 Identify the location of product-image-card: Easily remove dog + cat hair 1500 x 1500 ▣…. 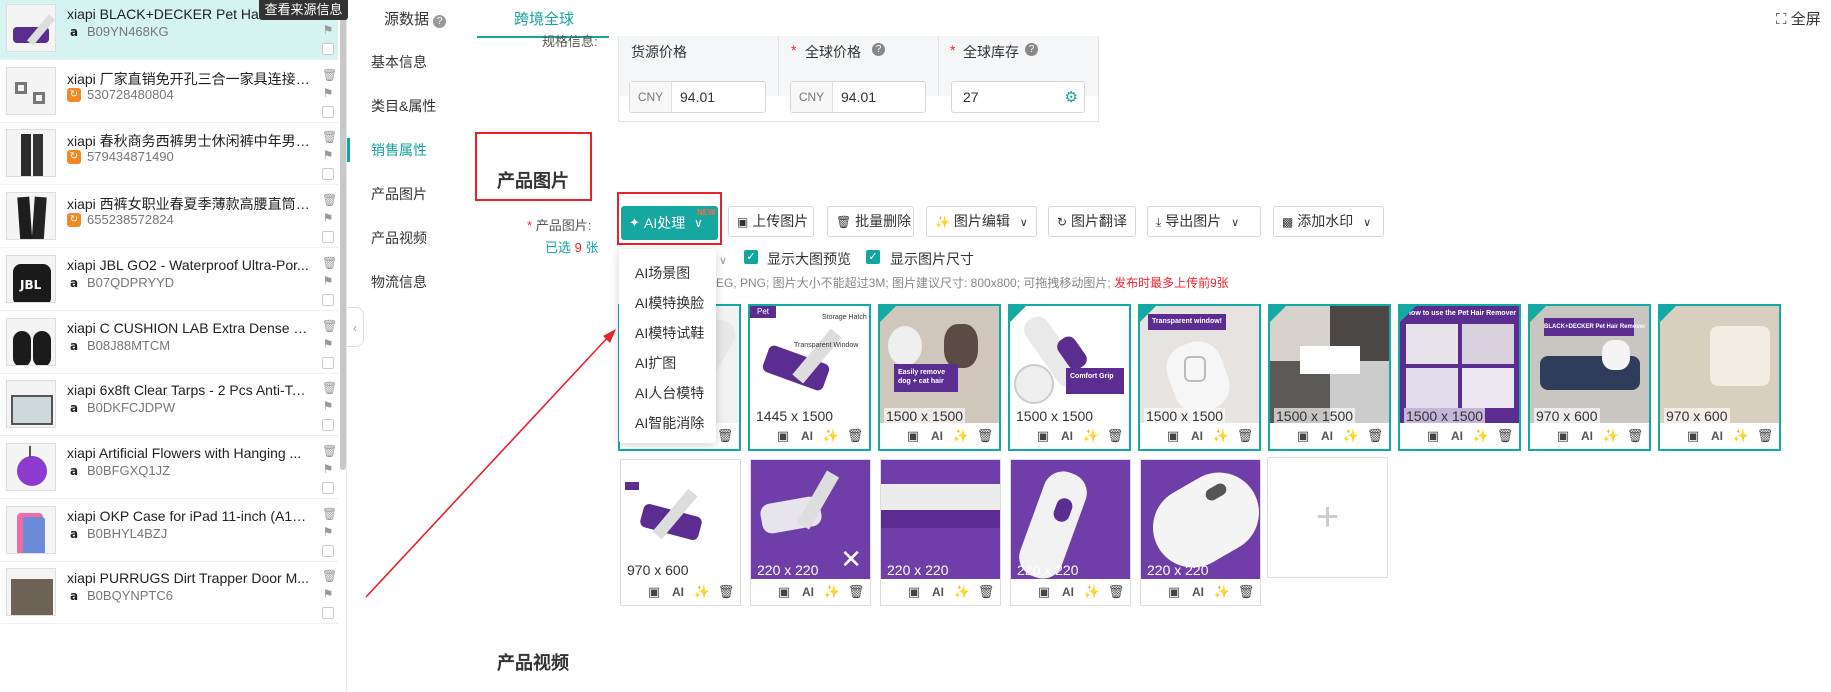
(939, 377).